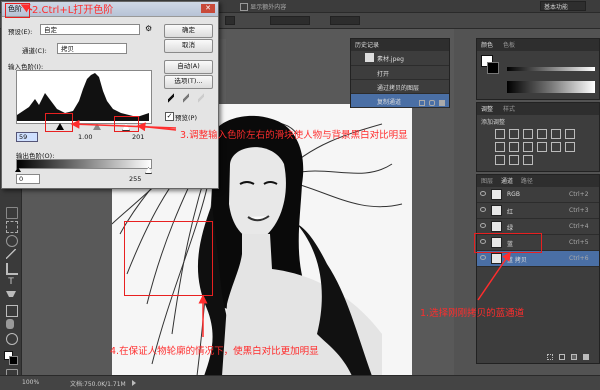  Describe the element at coordinates (30, 382) in the screenshot. I see `zoom-level: 100%` at that location.